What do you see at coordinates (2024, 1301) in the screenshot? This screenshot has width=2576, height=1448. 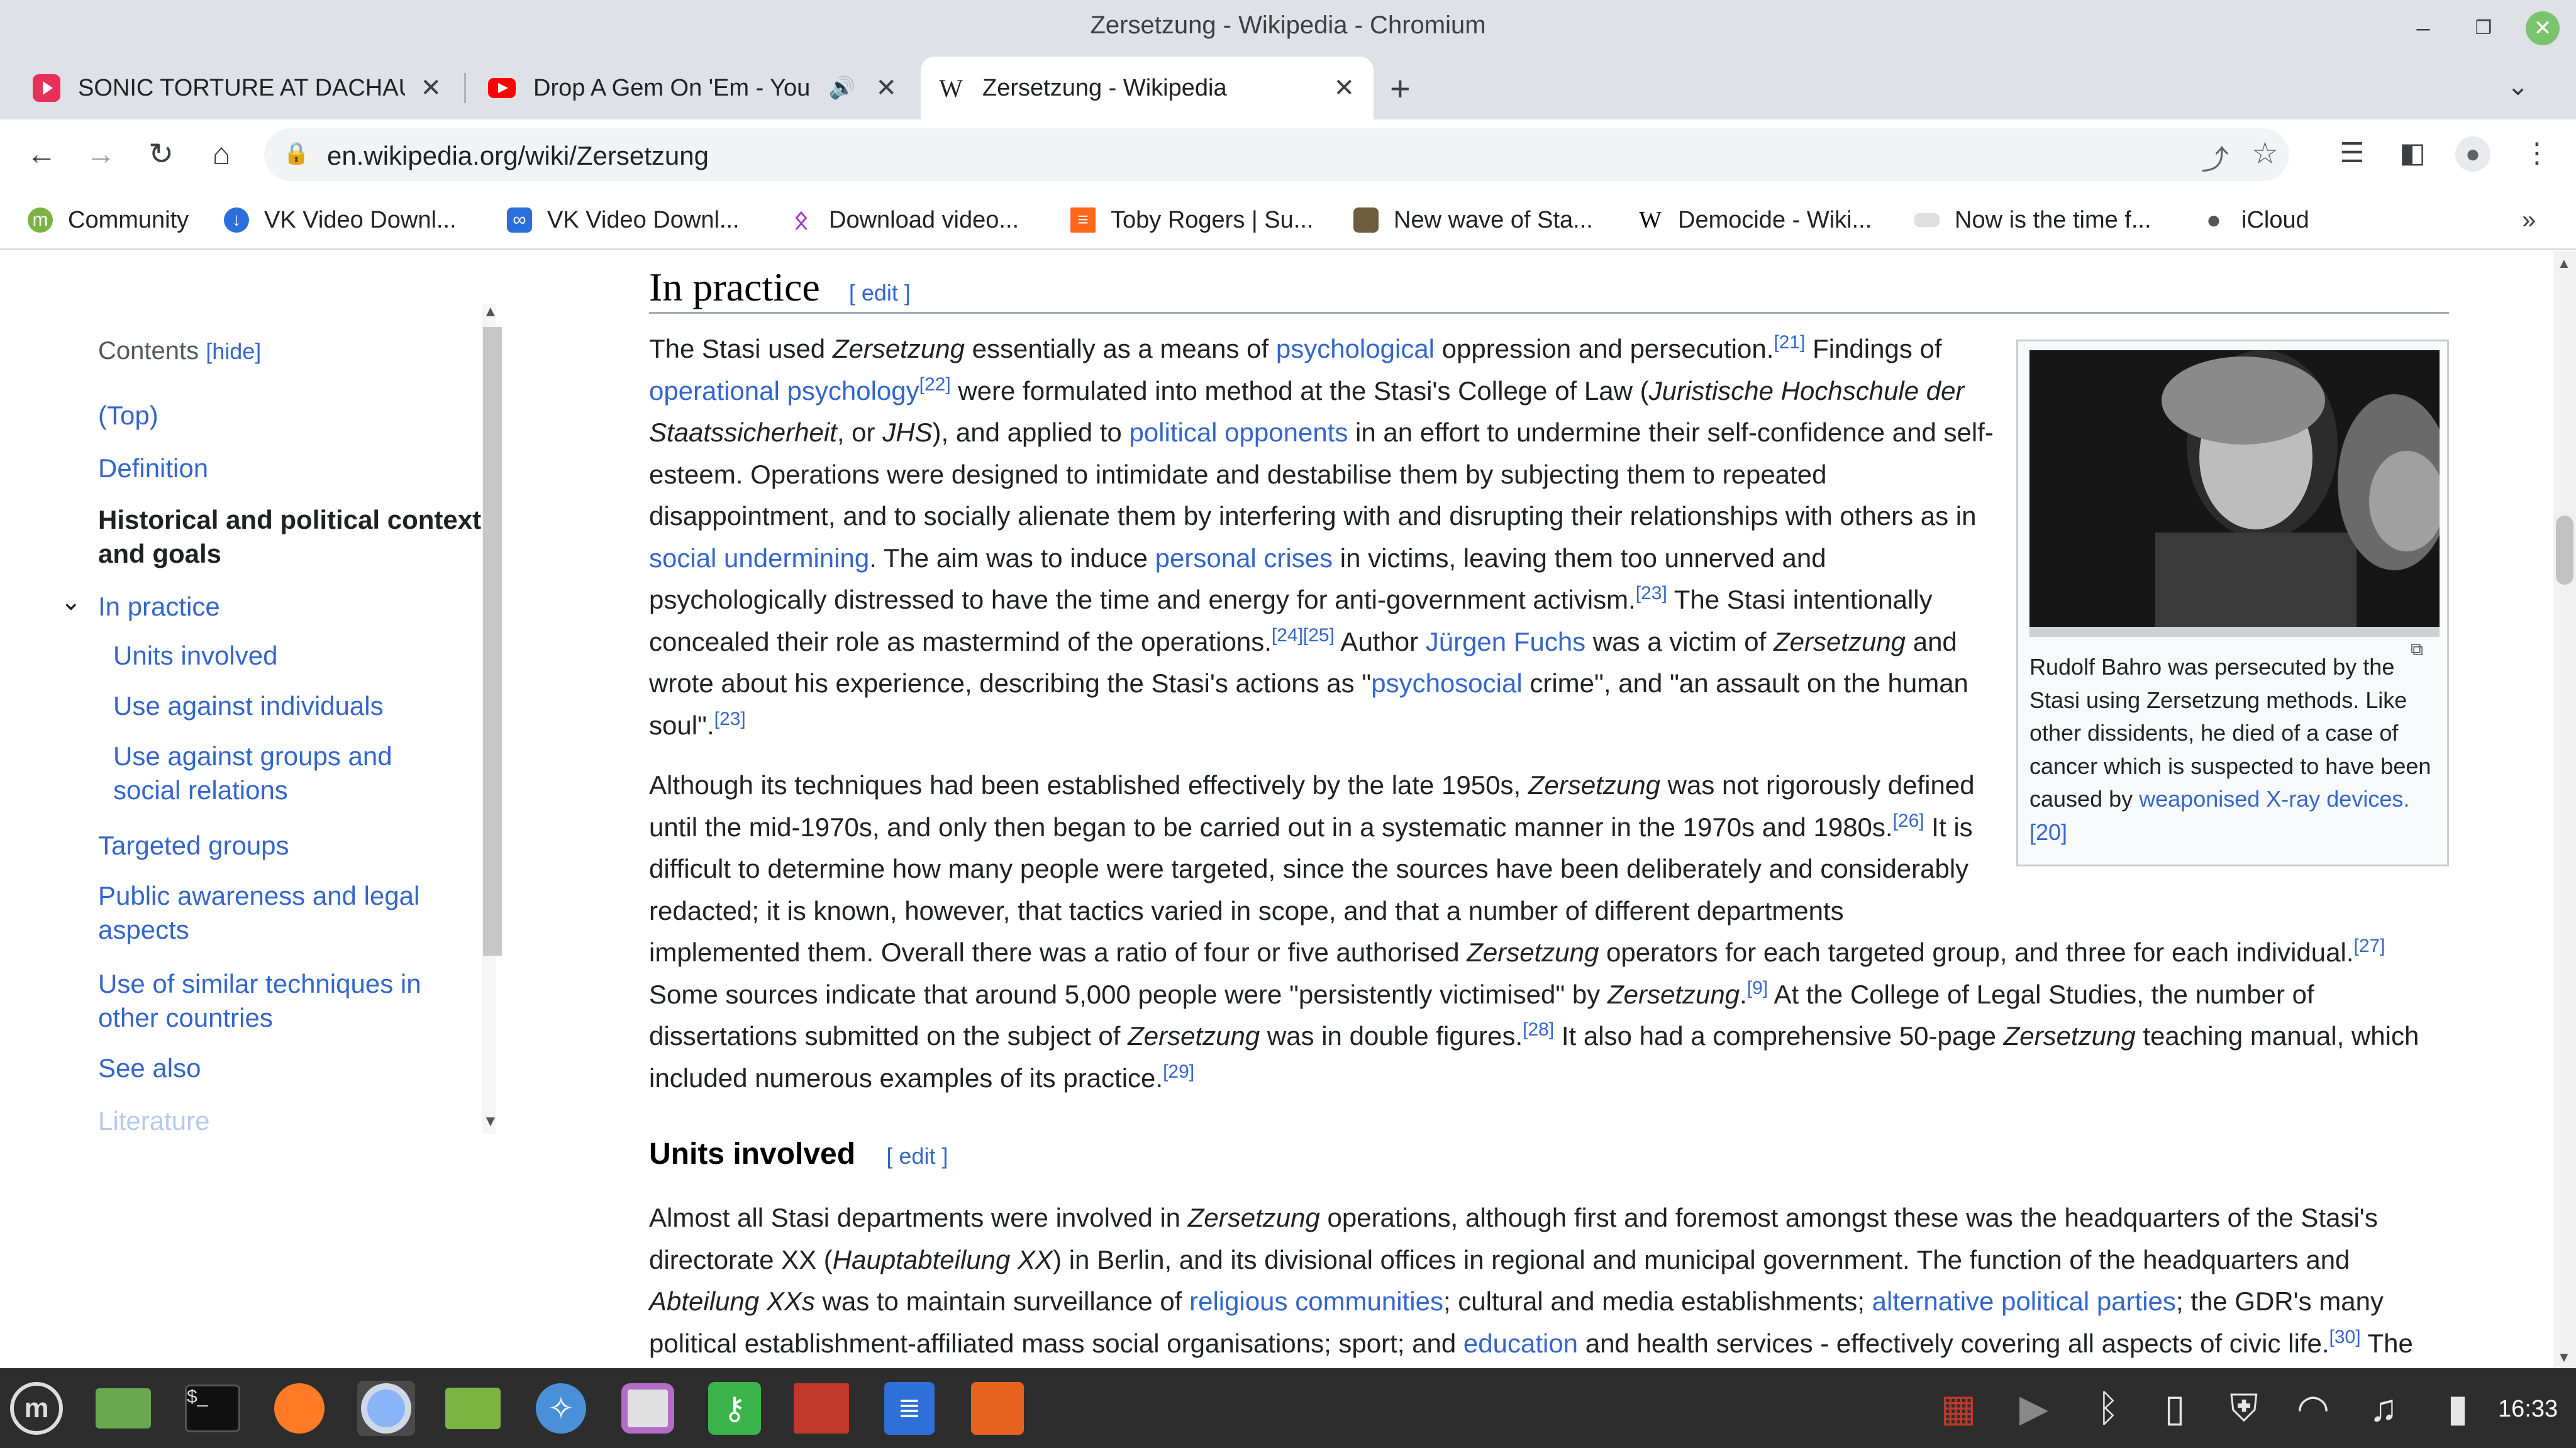 I see `link-alternative-political-parties: alternative political parties` at bounding box center [2024, 1301].